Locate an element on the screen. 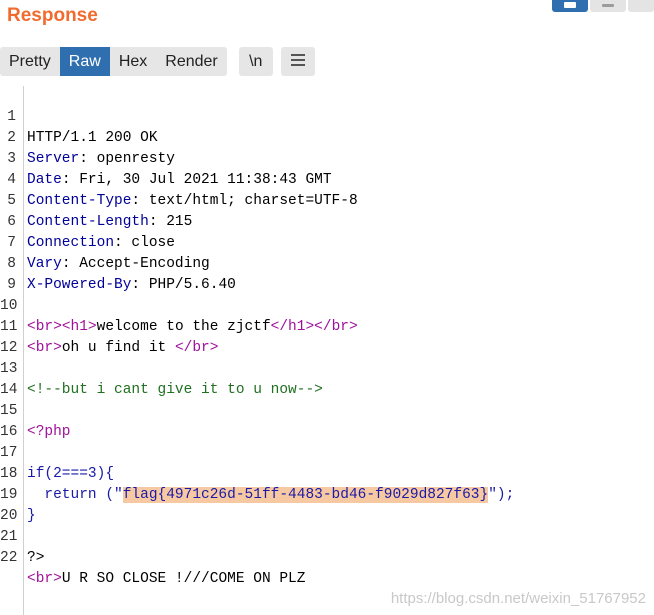 The height and width of the screenshot is (615, 654). code-line: 2 Server: openresty is located at coordinates (327, 137).